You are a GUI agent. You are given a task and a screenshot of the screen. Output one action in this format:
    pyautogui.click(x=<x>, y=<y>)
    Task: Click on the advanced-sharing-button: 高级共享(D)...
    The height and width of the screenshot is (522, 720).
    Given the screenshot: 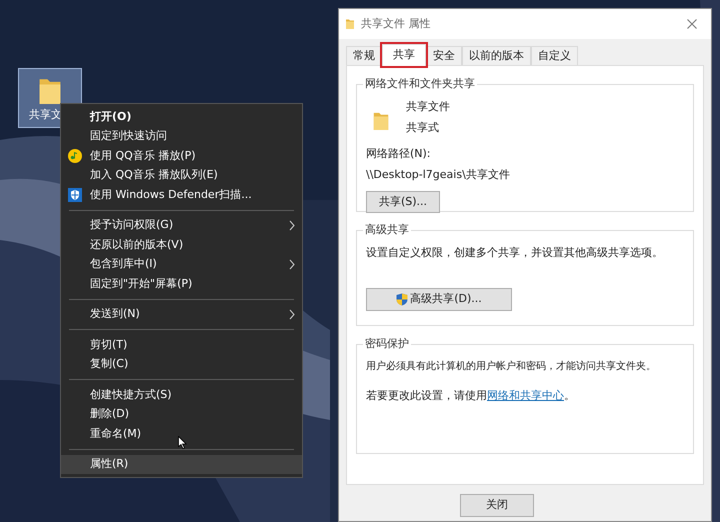 What is the action you would take?
    pyautogui.click(x=439, y=299)
    